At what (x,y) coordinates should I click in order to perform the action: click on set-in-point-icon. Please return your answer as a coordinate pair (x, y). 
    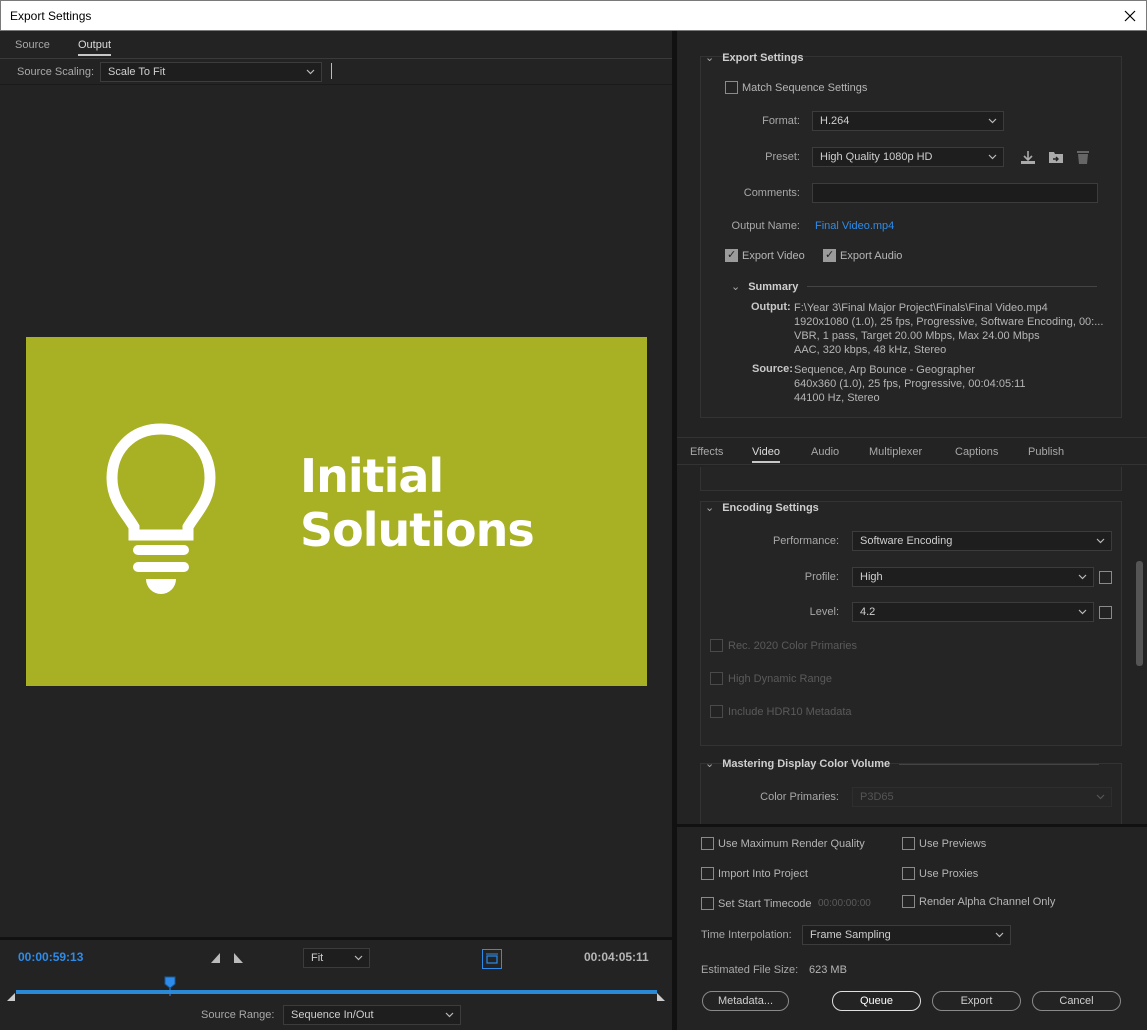
    Looking at the image, I should click on (216, 958).